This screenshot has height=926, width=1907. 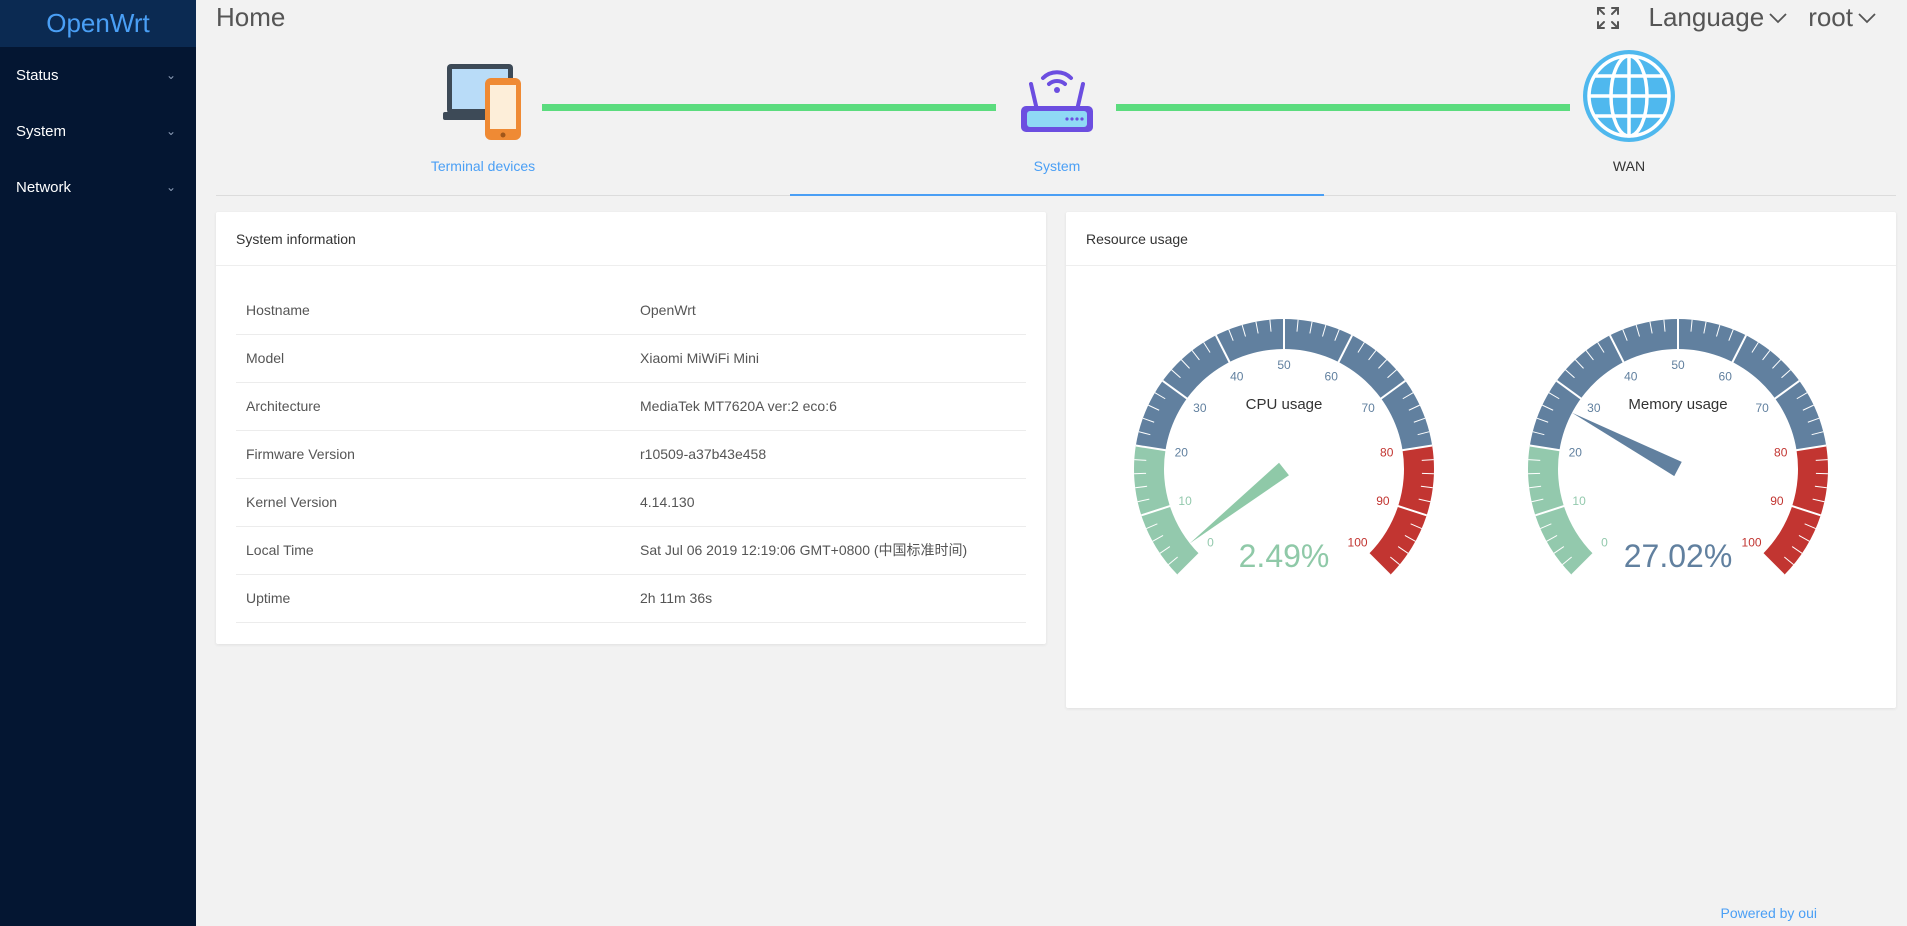 I want to click on memory-gauge: 0 10 20 30 40 50 60 70 80 90 100 Memory usage 27.02%, so click(x=1678, y=447).